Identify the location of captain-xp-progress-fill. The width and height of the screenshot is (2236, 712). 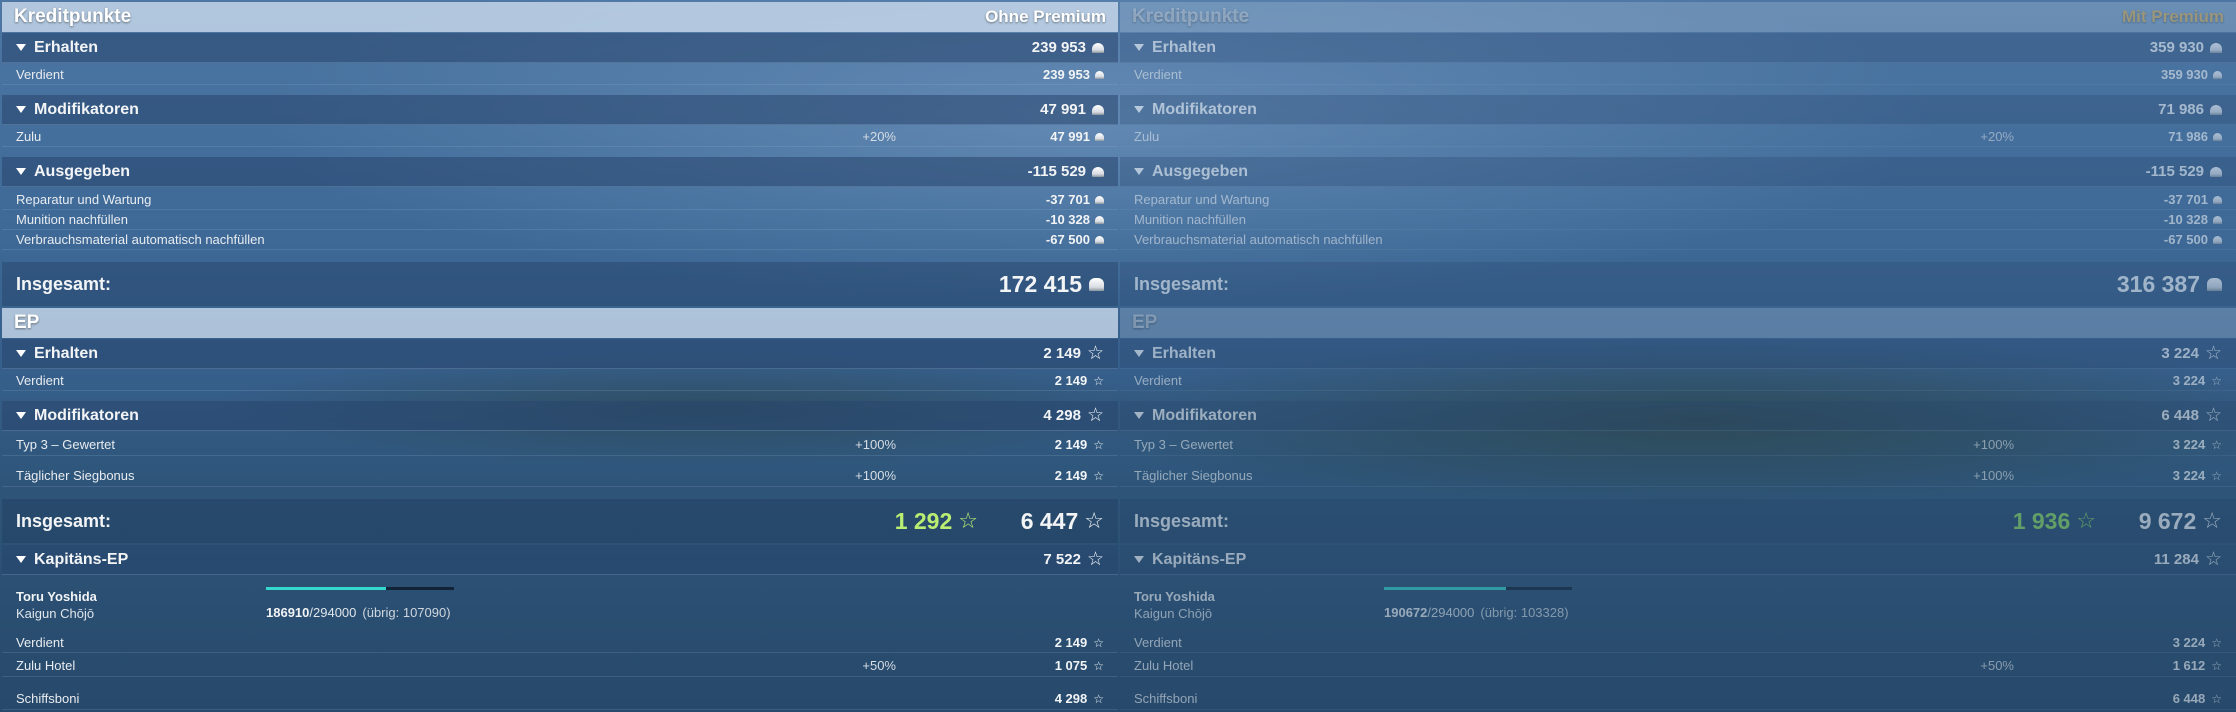
(1445, 588).